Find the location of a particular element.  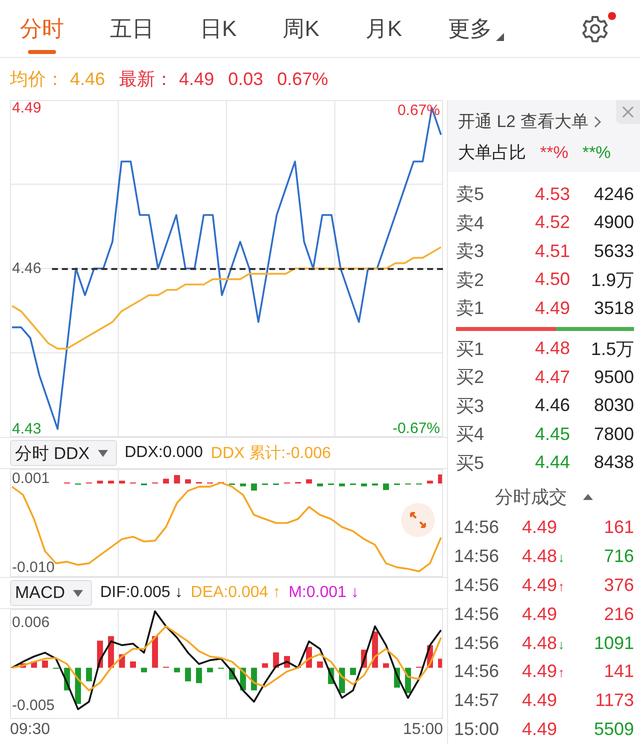

trade-volume: 161 is located at coordinates (618, 527).